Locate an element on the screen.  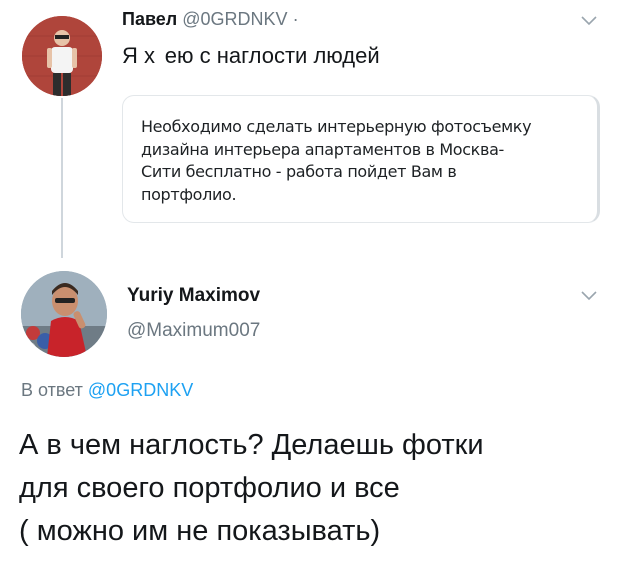
quote-line: Сити бесплатно - работа пойдет Вам в is located at coordinates (299, 171).